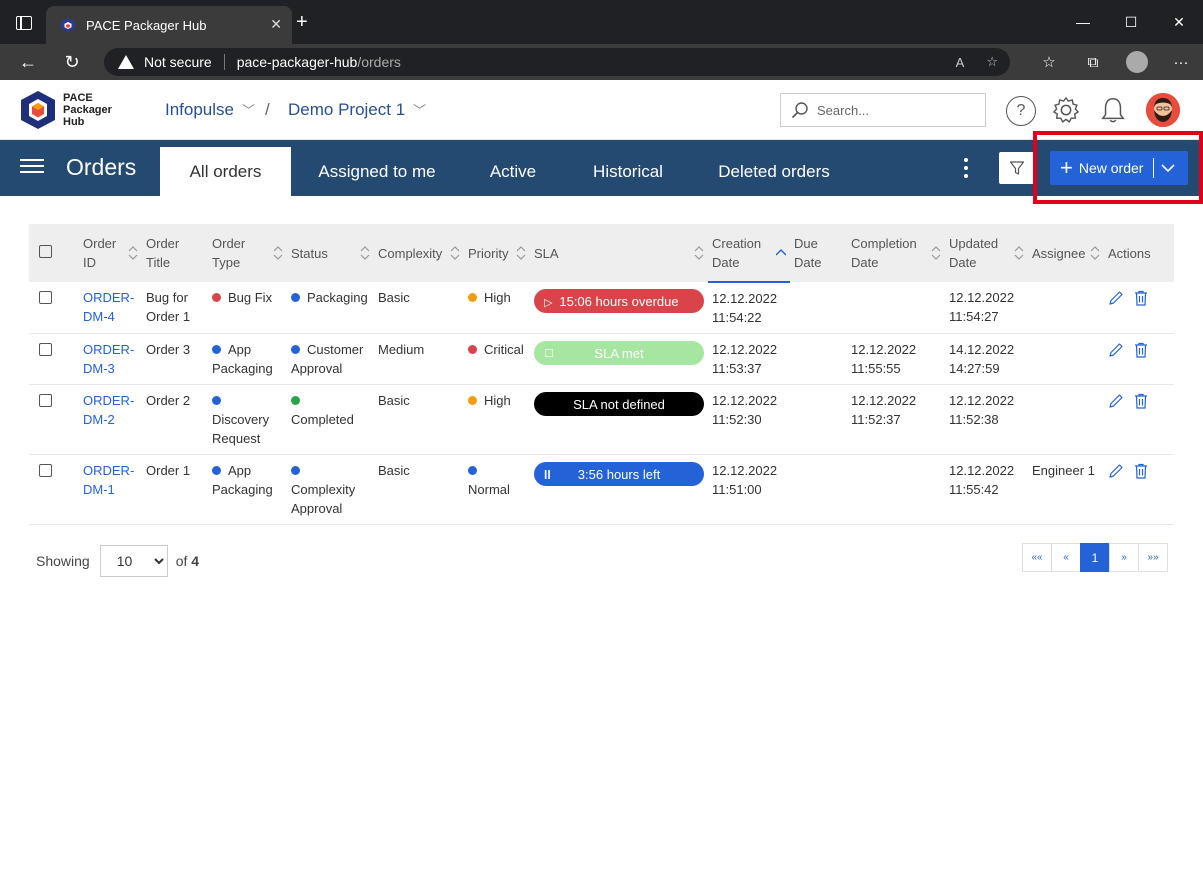 The width and height of the screenshot is (1203, 890). Describe the element at coordinates (960, 62) in the screenshot. I see `read-aloud-icon: A` at that location.